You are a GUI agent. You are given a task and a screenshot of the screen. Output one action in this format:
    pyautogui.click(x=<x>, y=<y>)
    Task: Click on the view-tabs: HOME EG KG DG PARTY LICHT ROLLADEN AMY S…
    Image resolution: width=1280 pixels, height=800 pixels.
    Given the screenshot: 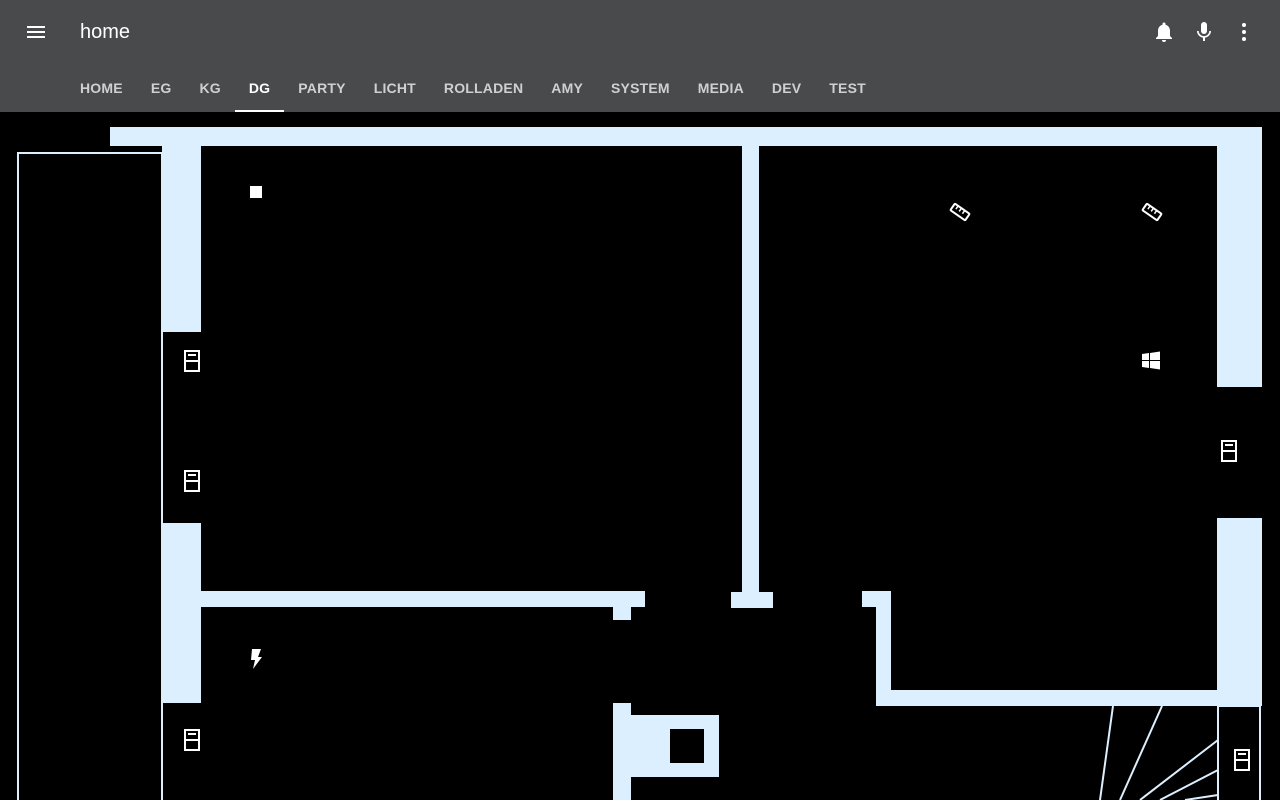 What is the action you would take?
    pyautogui.click(x=473, y=88)
    